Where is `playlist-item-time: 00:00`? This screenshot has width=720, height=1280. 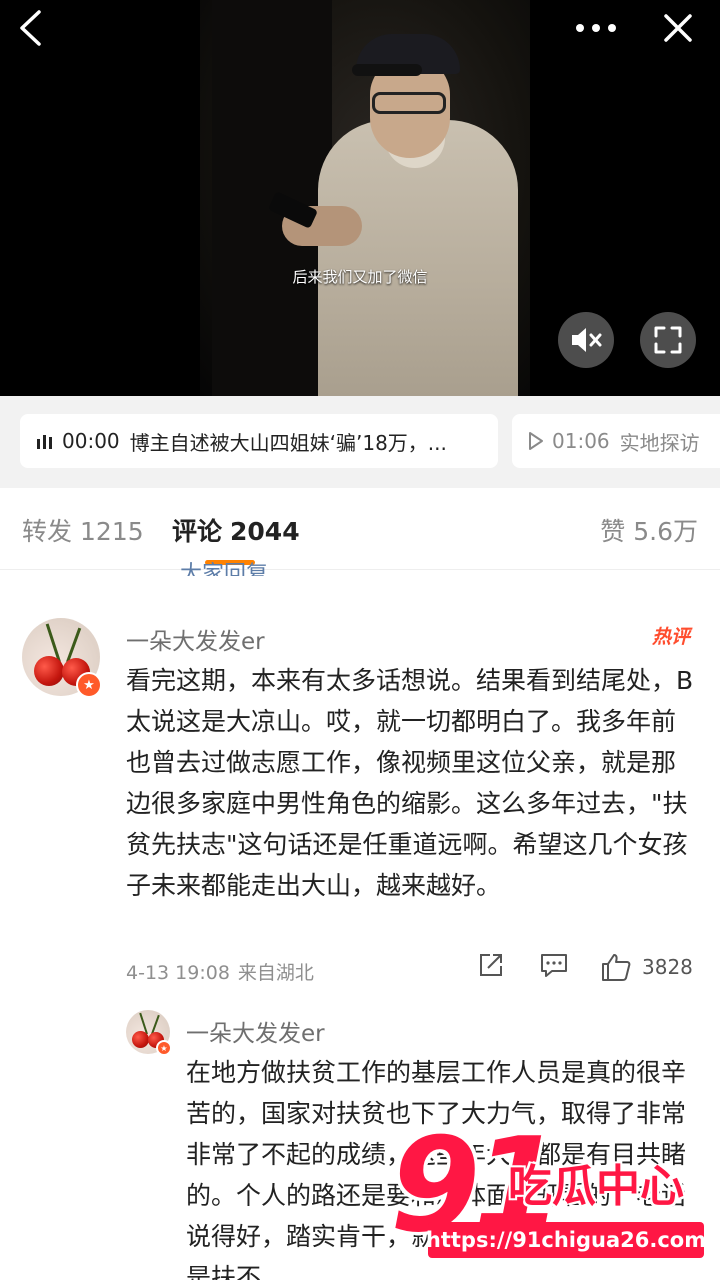
playlist-item-time: 00:00 is located at coordinates (91, 441).